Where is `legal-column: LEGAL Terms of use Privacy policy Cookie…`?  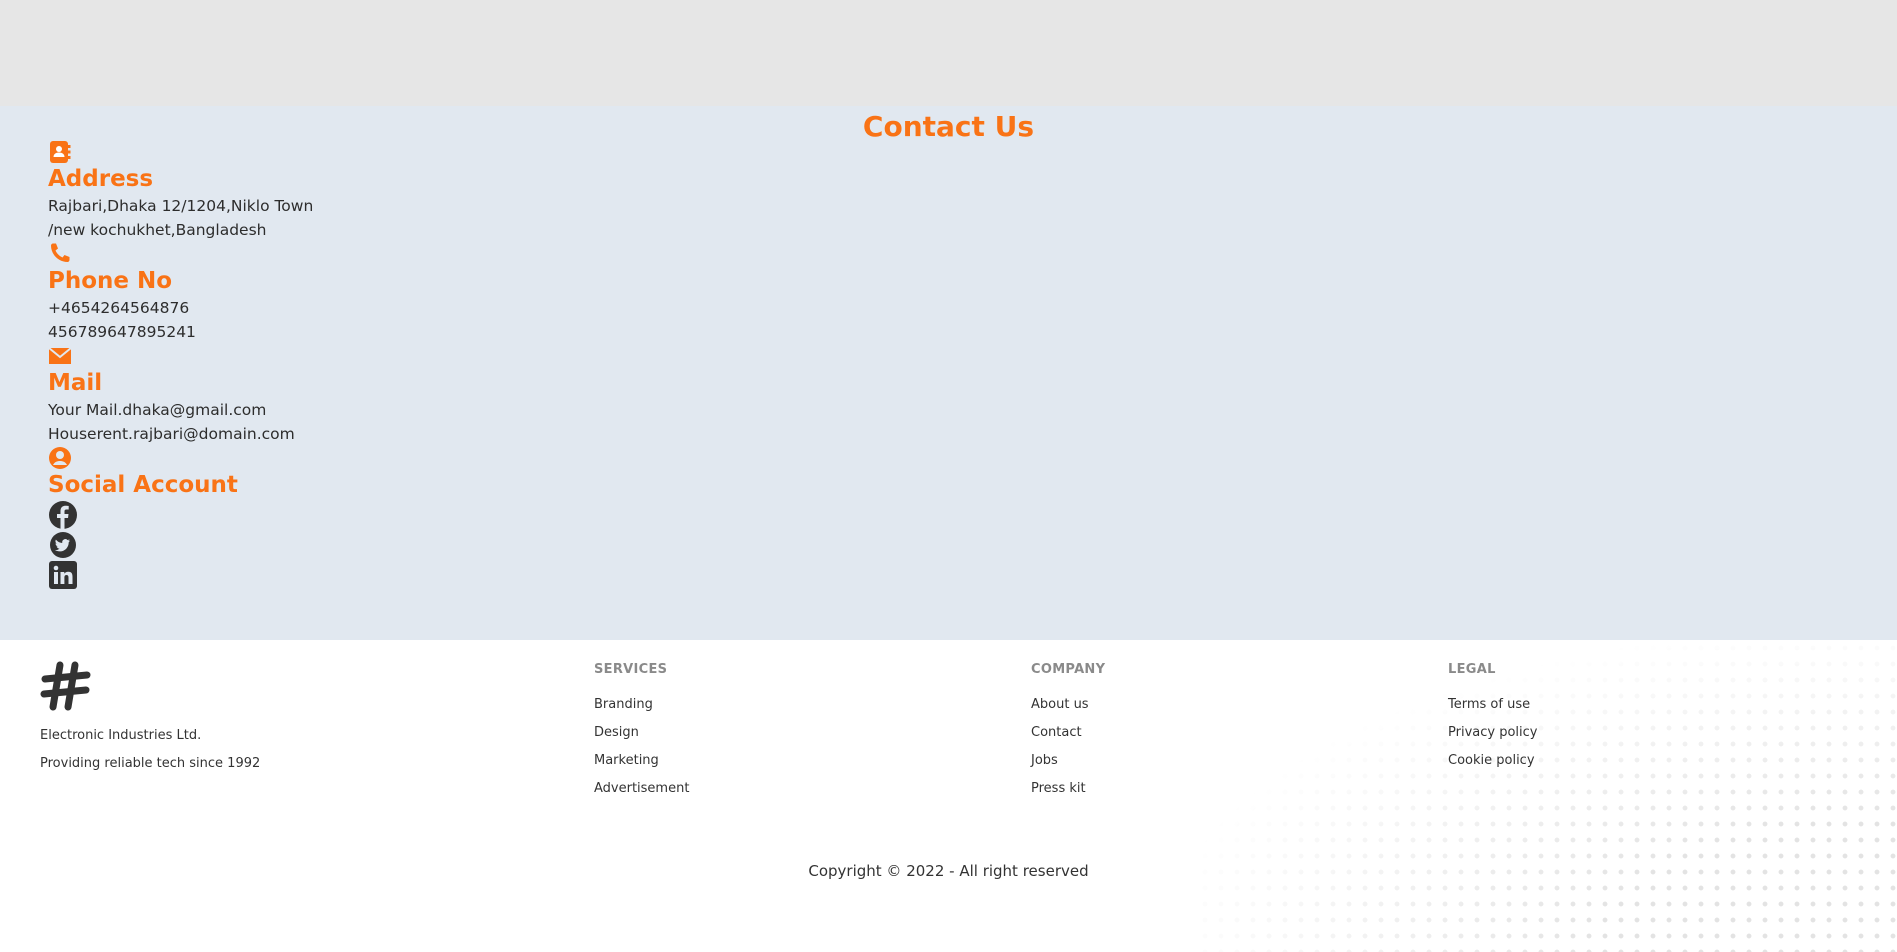
legal-column: LEGAL Terms of use Privacy policy Cookie… is located at coordinates (1492, 718).